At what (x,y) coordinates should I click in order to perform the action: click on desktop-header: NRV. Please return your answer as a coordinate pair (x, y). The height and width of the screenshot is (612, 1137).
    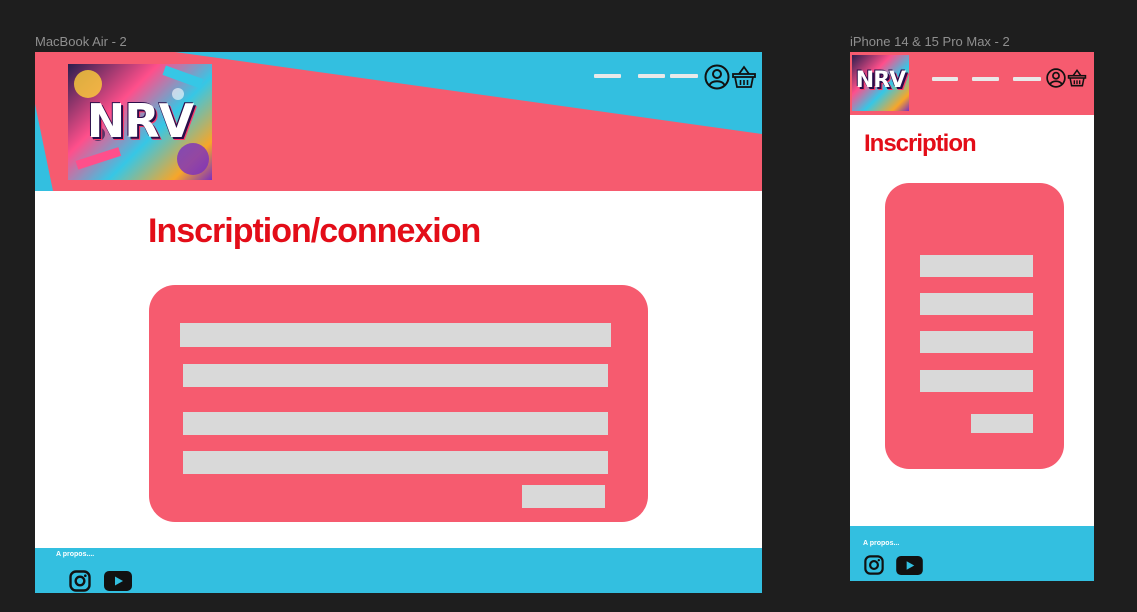
    Looking at the image, I should click on (398, 121).